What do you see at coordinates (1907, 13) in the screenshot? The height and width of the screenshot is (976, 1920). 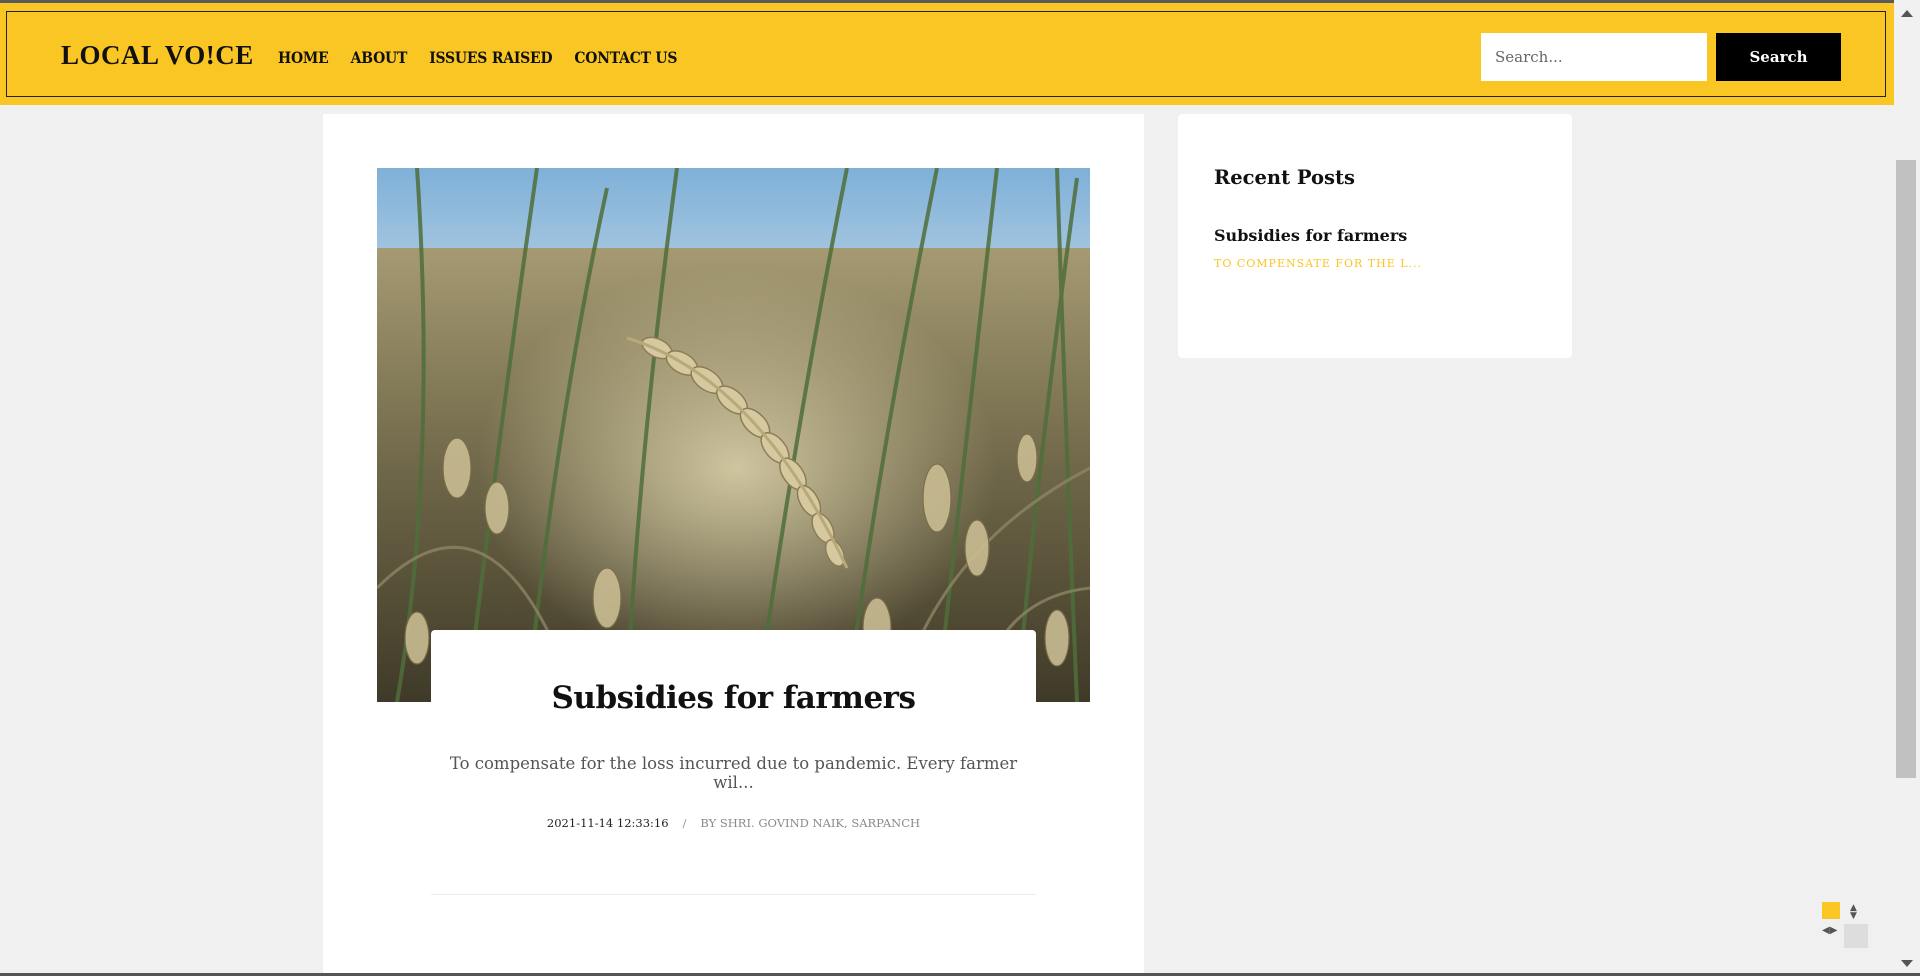 I see `arrow-up-icon` at bounding box center [1907, 13].